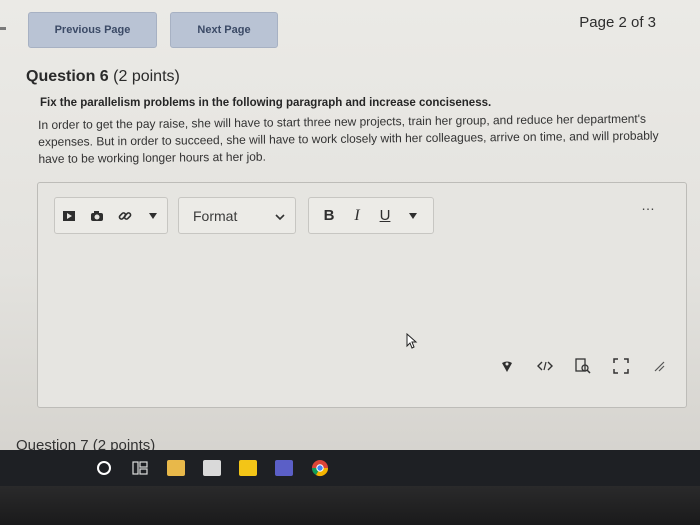  I want to click on next-page-button: Next Page, so click(224, 30).